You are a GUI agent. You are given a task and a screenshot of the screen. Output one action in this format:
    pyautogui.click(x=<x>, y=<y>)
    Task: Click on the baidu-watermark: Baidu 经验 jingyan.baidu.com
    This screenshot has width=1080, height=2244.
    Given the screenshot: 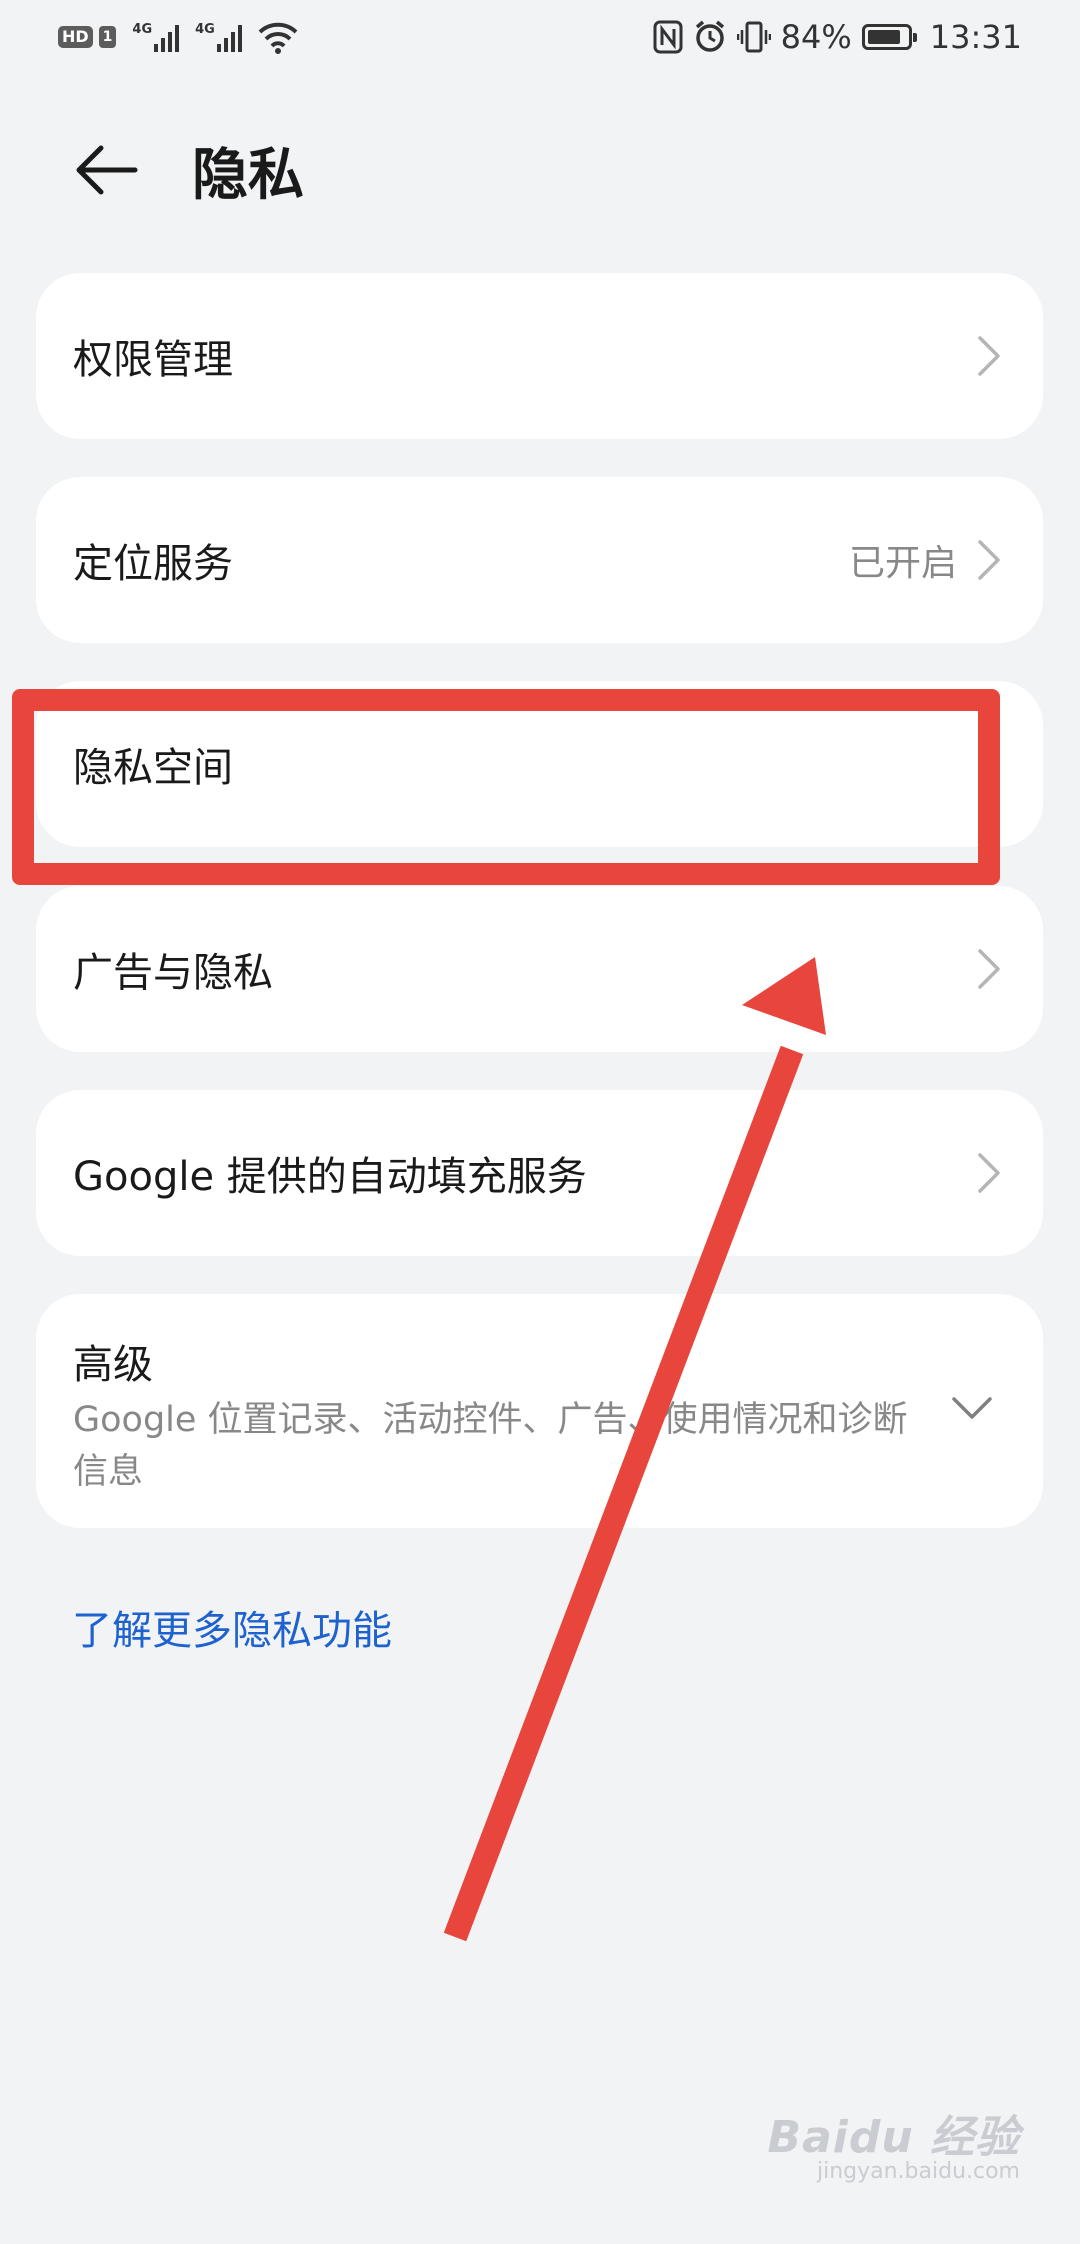 What is the action you would take?
    pyautogui.click(x=894, y=2142)
    